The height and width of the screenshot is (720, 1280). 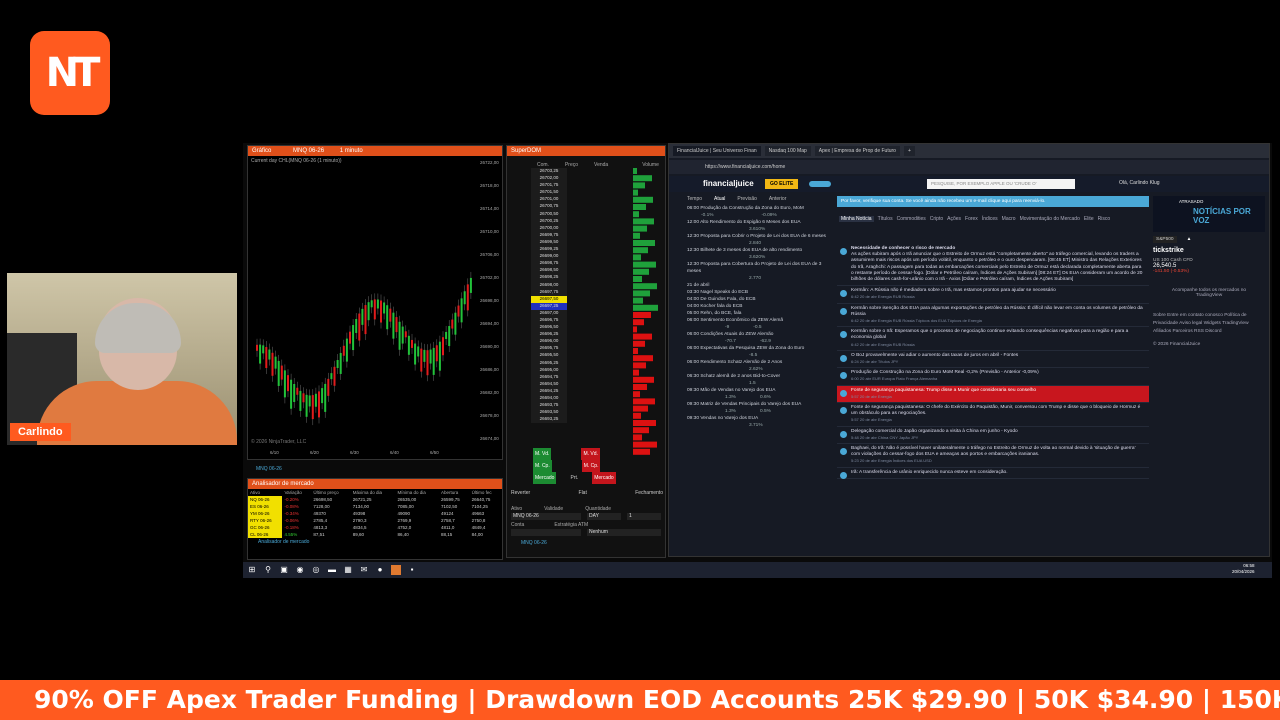 I want to click on dom-prt-label: Prt., so click(x=574, y=478).